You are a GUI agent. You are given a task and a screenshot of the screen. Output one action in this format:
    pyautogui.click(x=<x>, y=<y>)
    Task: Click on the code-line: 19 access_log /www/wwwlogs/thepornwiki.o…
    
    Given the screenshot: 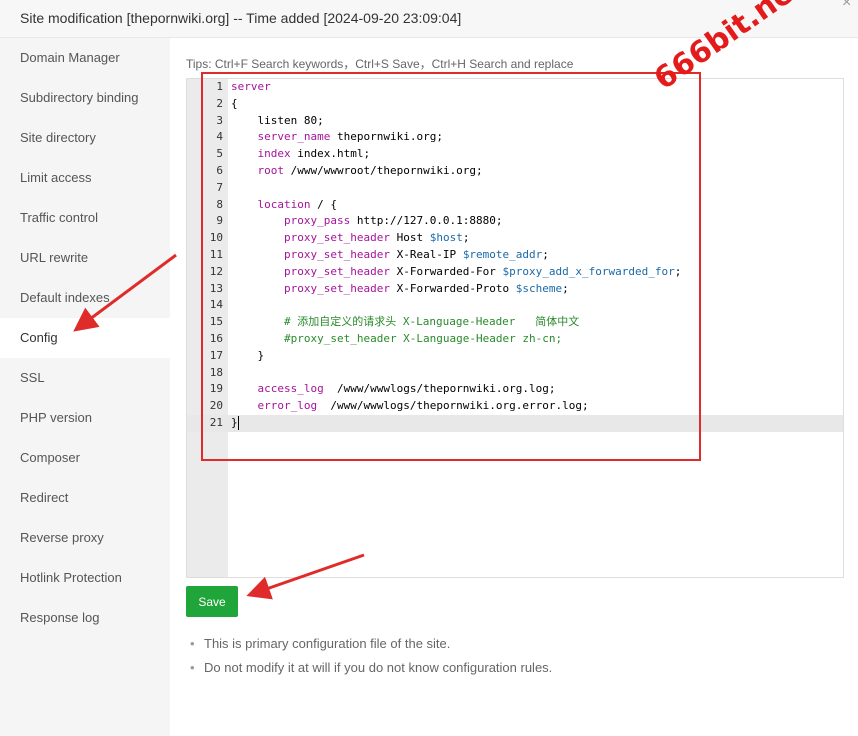 What is the action you would take?
    pyautogui.click(x=515, y=389)
    